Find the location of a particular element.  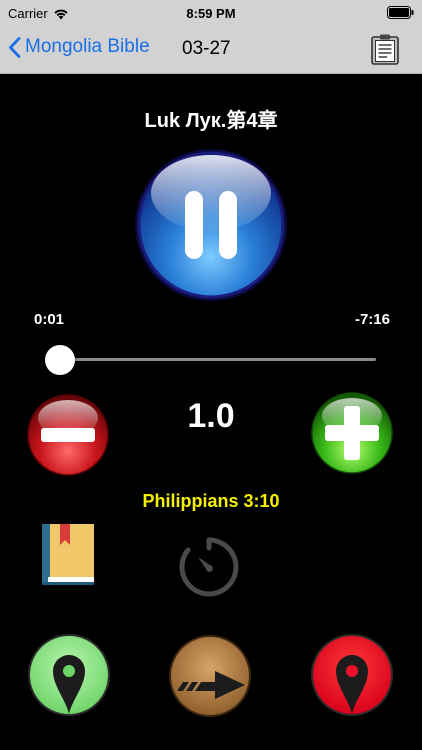

remaining-time: -7:16 is located at coordinates (372, 319).